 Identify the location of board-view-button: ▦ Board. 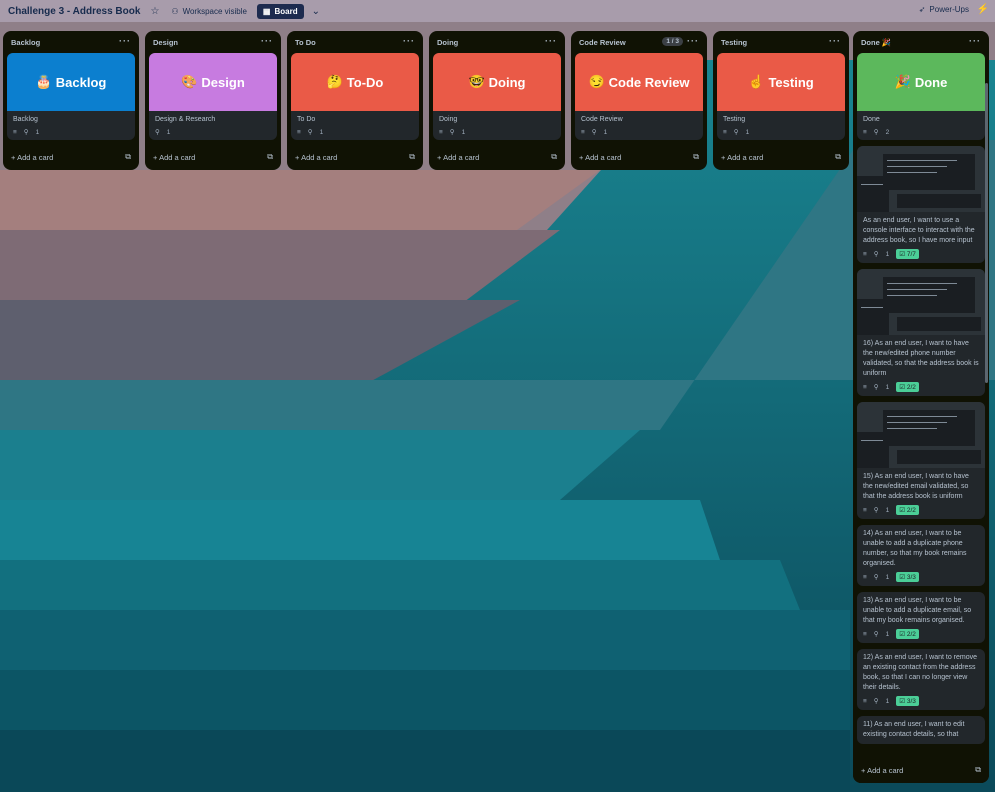
(280, 11).